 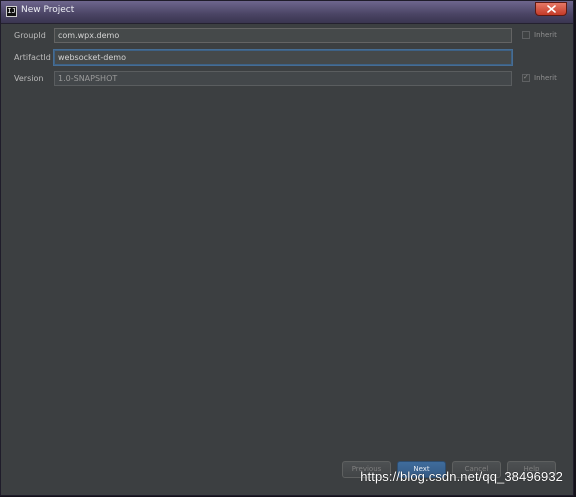 I want to click on group-id-row: GroupId com.wpx.demo Inherit, so click(x=287, y=36).